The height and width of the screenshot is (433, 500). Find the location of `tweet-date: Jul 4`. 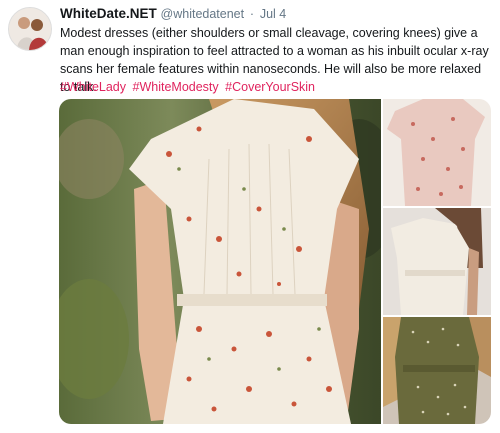

tweet-date: Jul 4 is located at coordinates (273, 14).